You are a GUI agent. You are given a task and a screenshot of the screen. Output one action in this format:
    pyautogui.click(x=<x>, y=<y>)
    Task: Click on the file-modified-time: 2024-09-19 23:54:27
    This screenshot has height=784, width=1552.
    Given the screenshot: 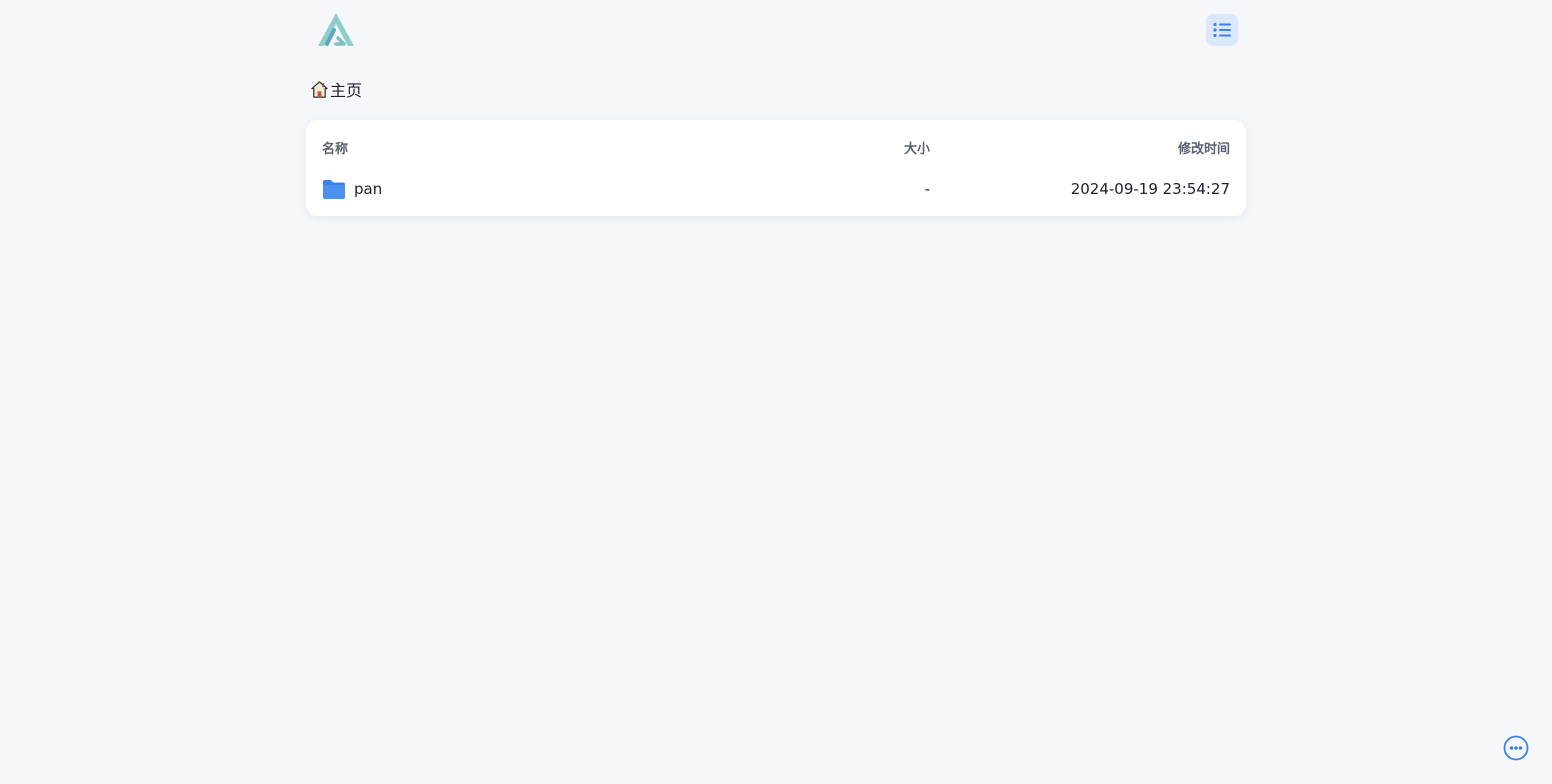 What is the action you would take?
    pyautogui.click(x=1150, y=189)
    